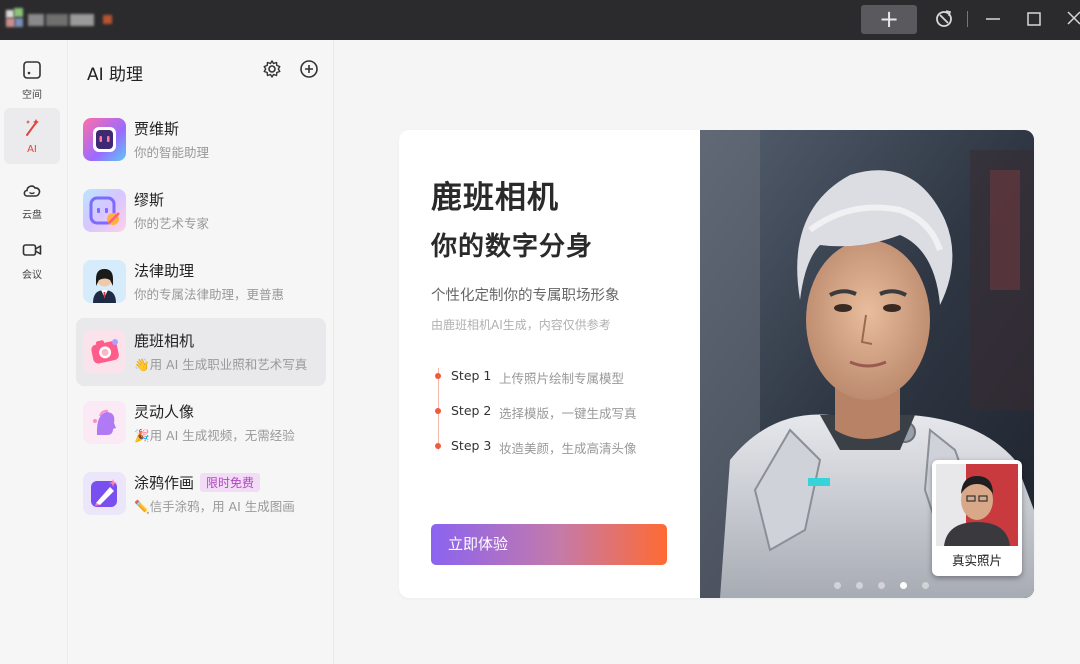 Image resolution: width=1080 pixels, height=664 pixels. What do you see at coordinates (172, 223) in the screenshot?
I see `assistant-desc: 你的艺术专家` at bounding box center [172, 223].